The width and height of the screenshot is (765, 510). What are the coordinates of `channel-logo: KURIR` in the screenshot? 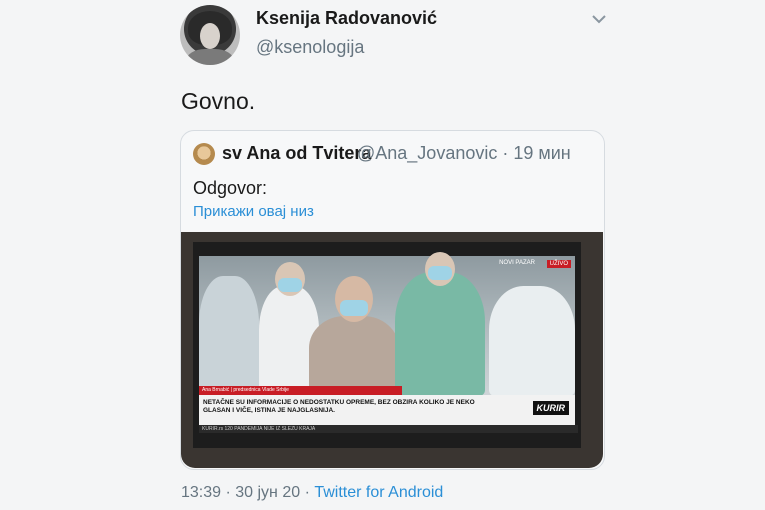 It's located at (550, 408).